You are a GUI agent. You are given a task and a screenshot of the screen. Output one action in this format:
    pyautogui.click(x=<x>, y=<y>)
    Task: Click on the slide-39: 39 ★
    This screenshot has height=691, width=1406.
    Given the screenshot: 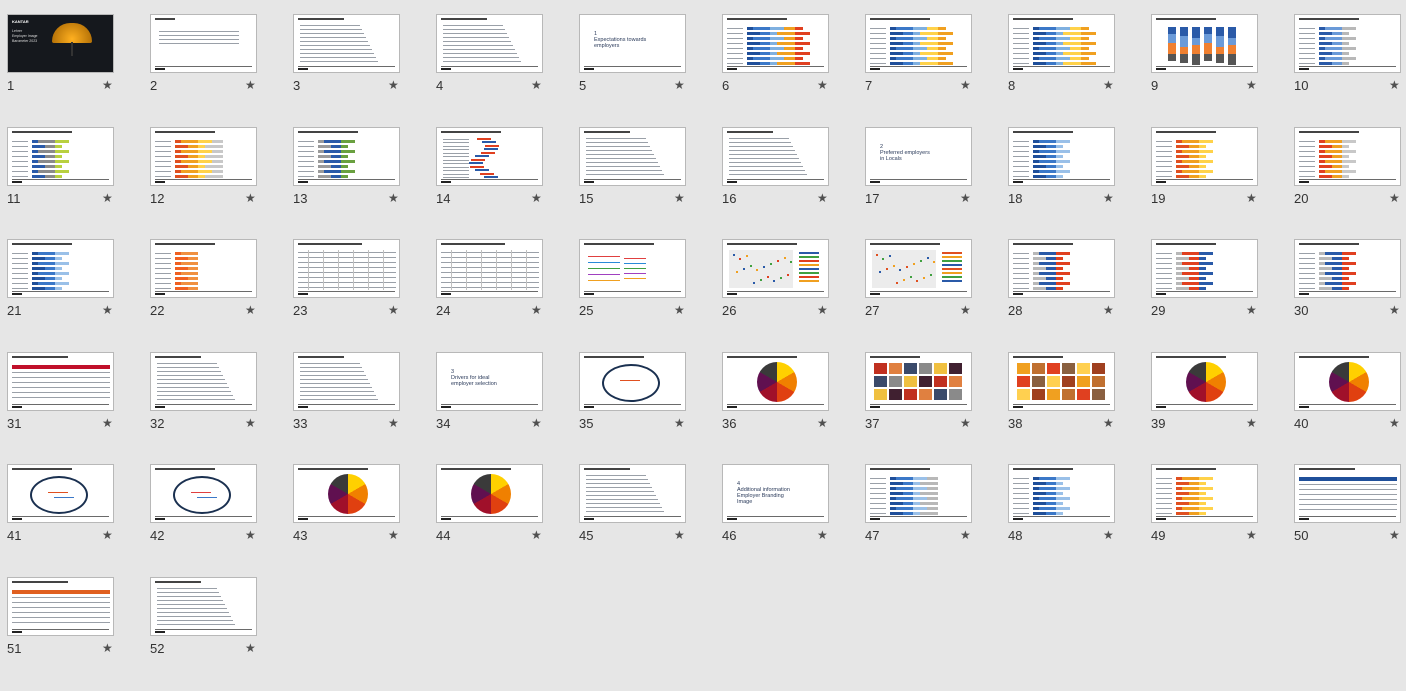 What is the action you would take?
    pyautogui.click(x=1207, y=400)
    